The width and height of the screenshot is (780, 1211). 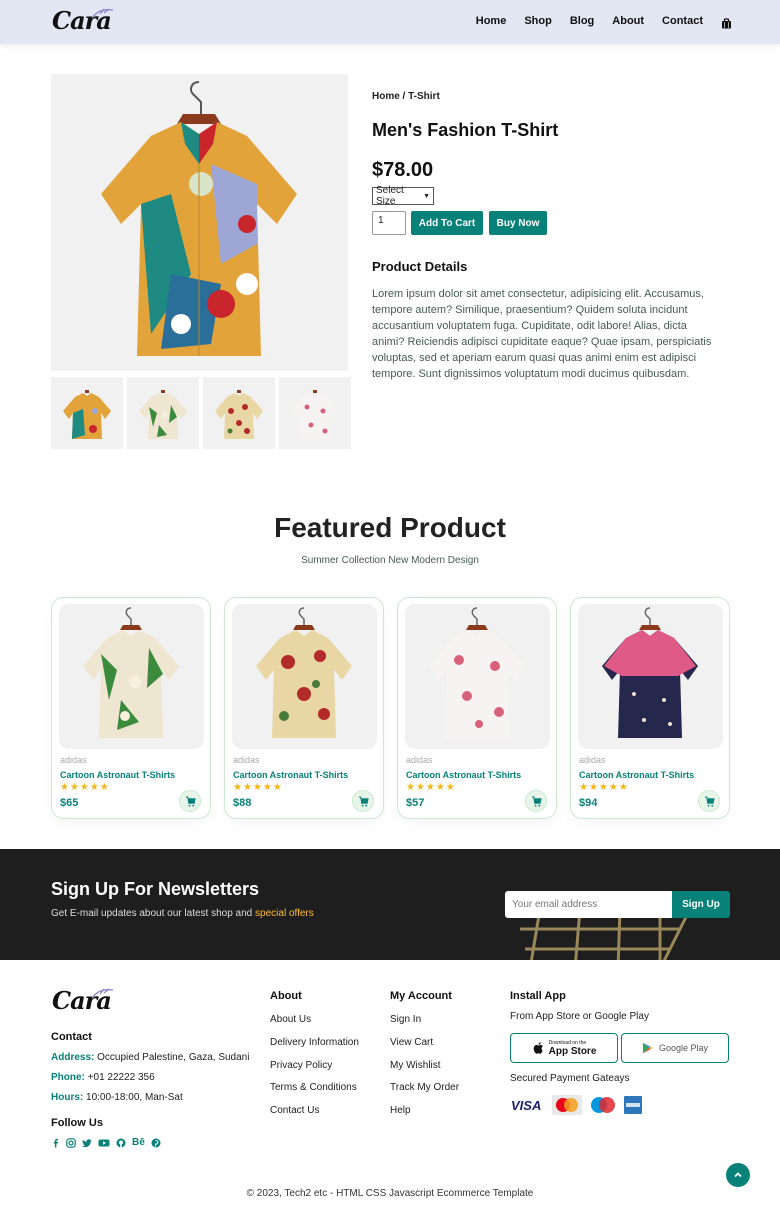 What do you see at coordinates (518, 223) in the screenshot?
I see `buy-now-button: Buy Now` at bounding box center [518, 223].